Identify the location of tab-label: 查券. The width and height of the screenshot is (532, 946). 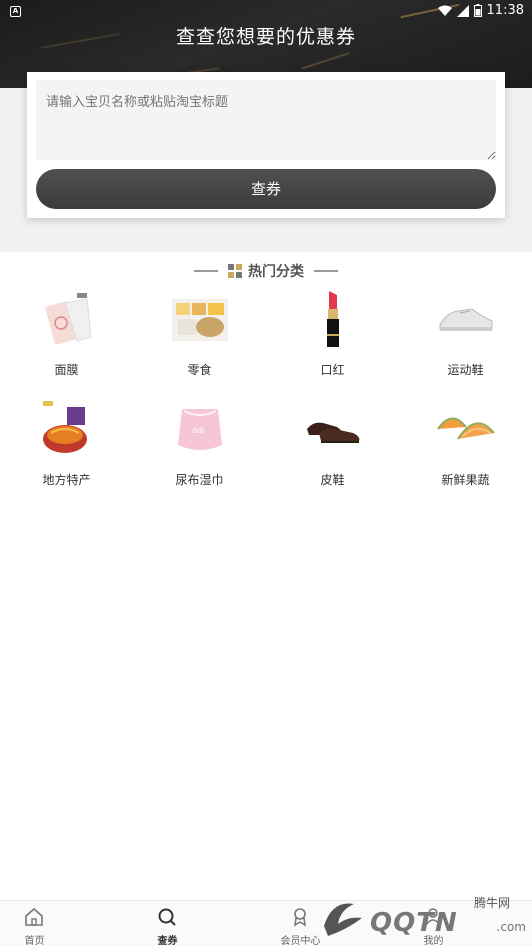
(167, 941).